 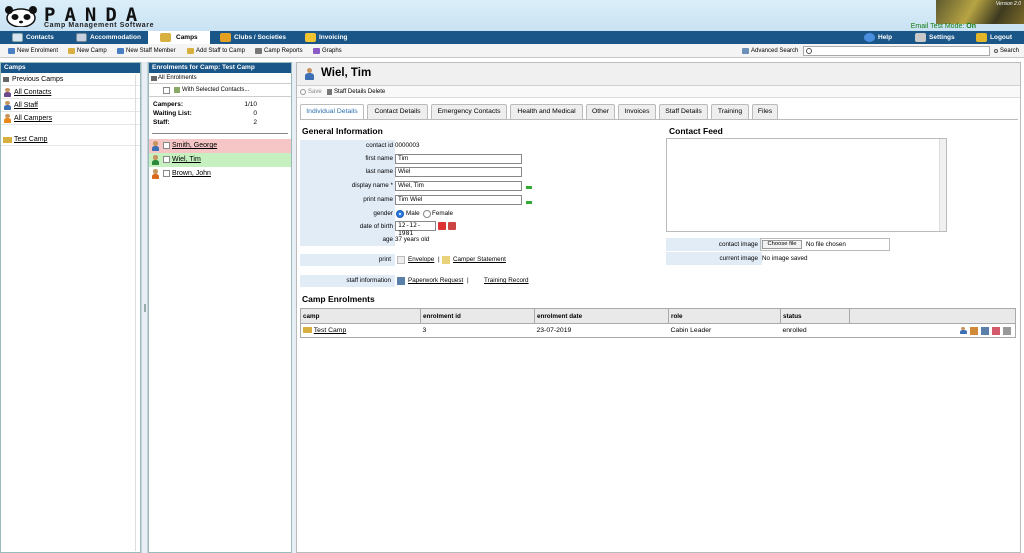 I want to click on tab-training: Training, so click(x=730, y=111).